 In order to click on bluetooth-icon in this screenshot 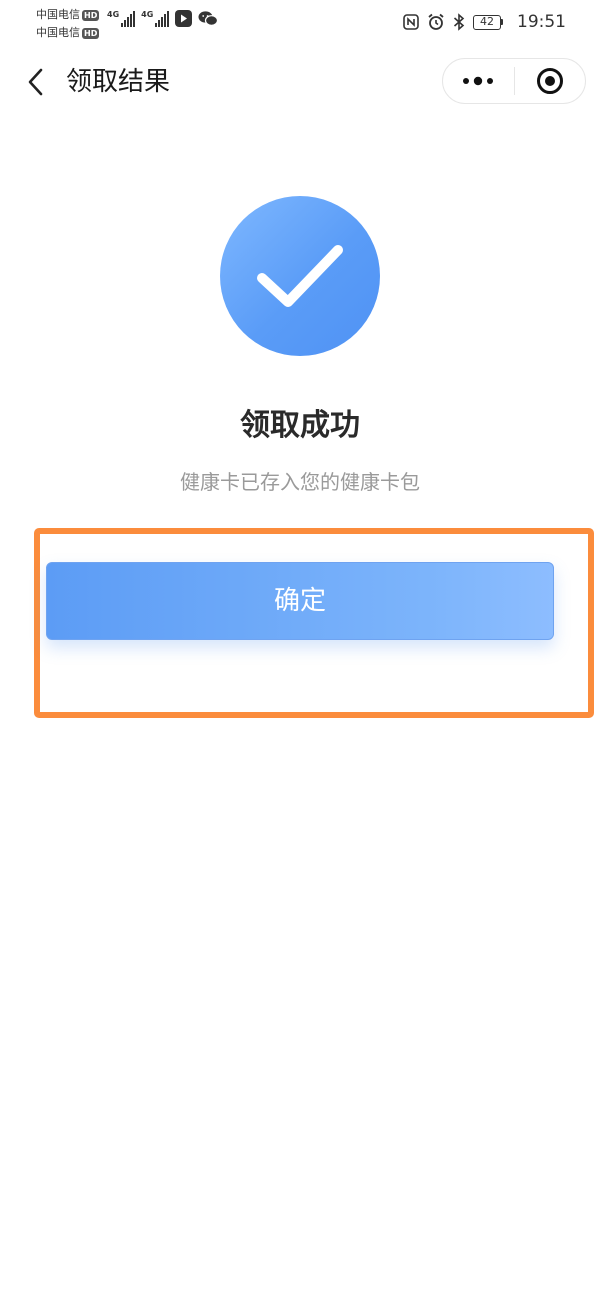, I will do `click(459, 22)`.